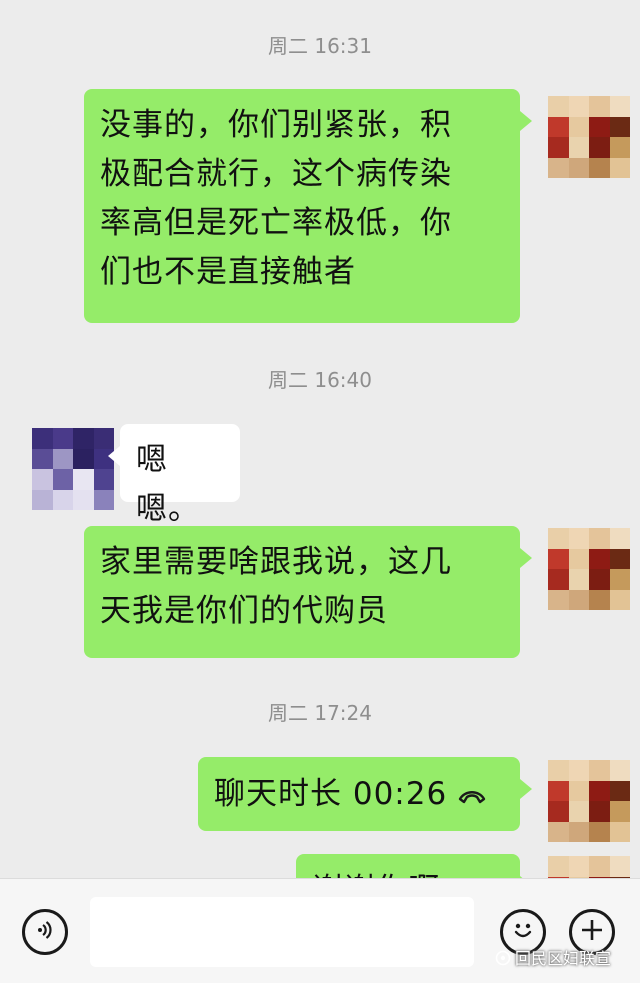 The image size is (640, 983). I want to click on voice-button, so click(45, 932).